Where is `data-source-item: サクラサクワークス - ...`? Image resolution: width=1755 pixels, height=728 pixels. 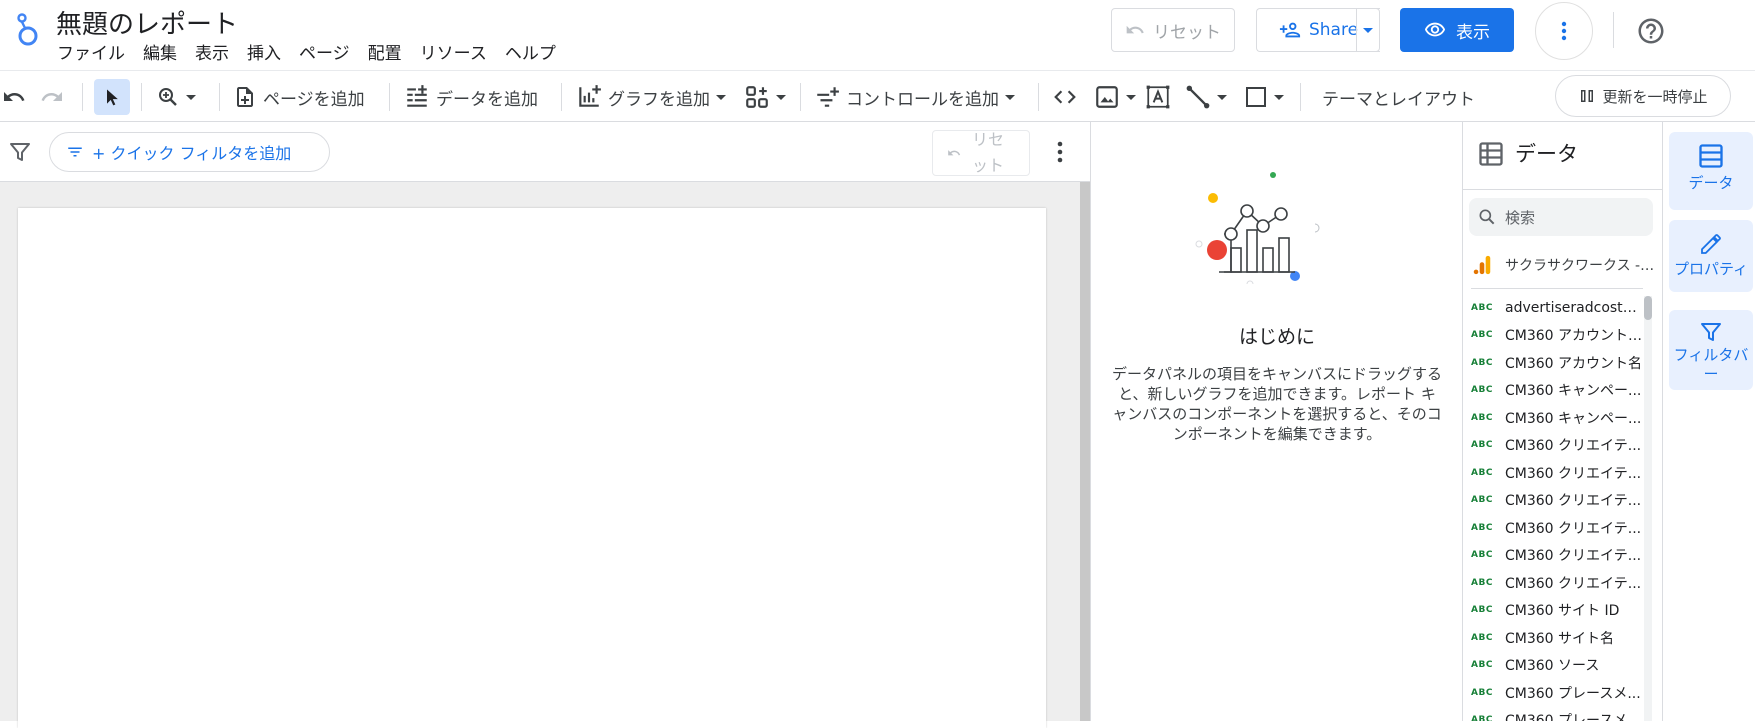 data-source-item: サクラサクワークス - ... is located at coordinates (1564, 265).